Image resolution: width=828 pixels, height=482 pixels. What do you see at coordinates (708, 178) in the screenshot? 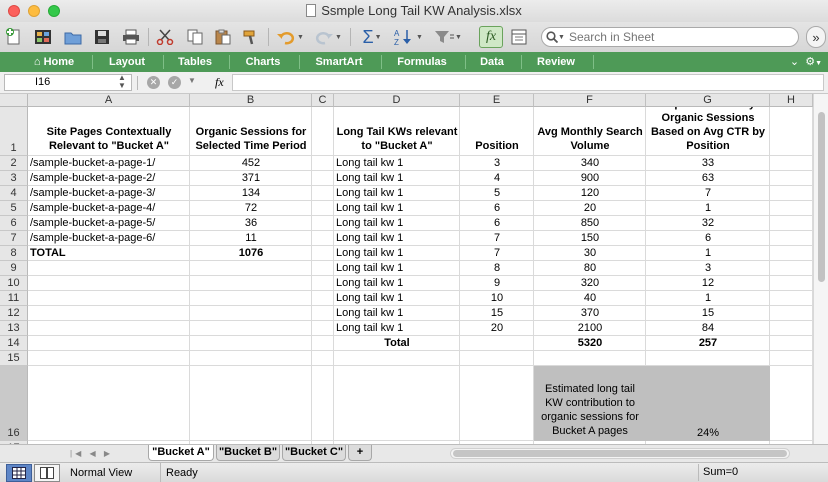
I see `expected-sessions-cell: 63` at bounding box center [708, 178].